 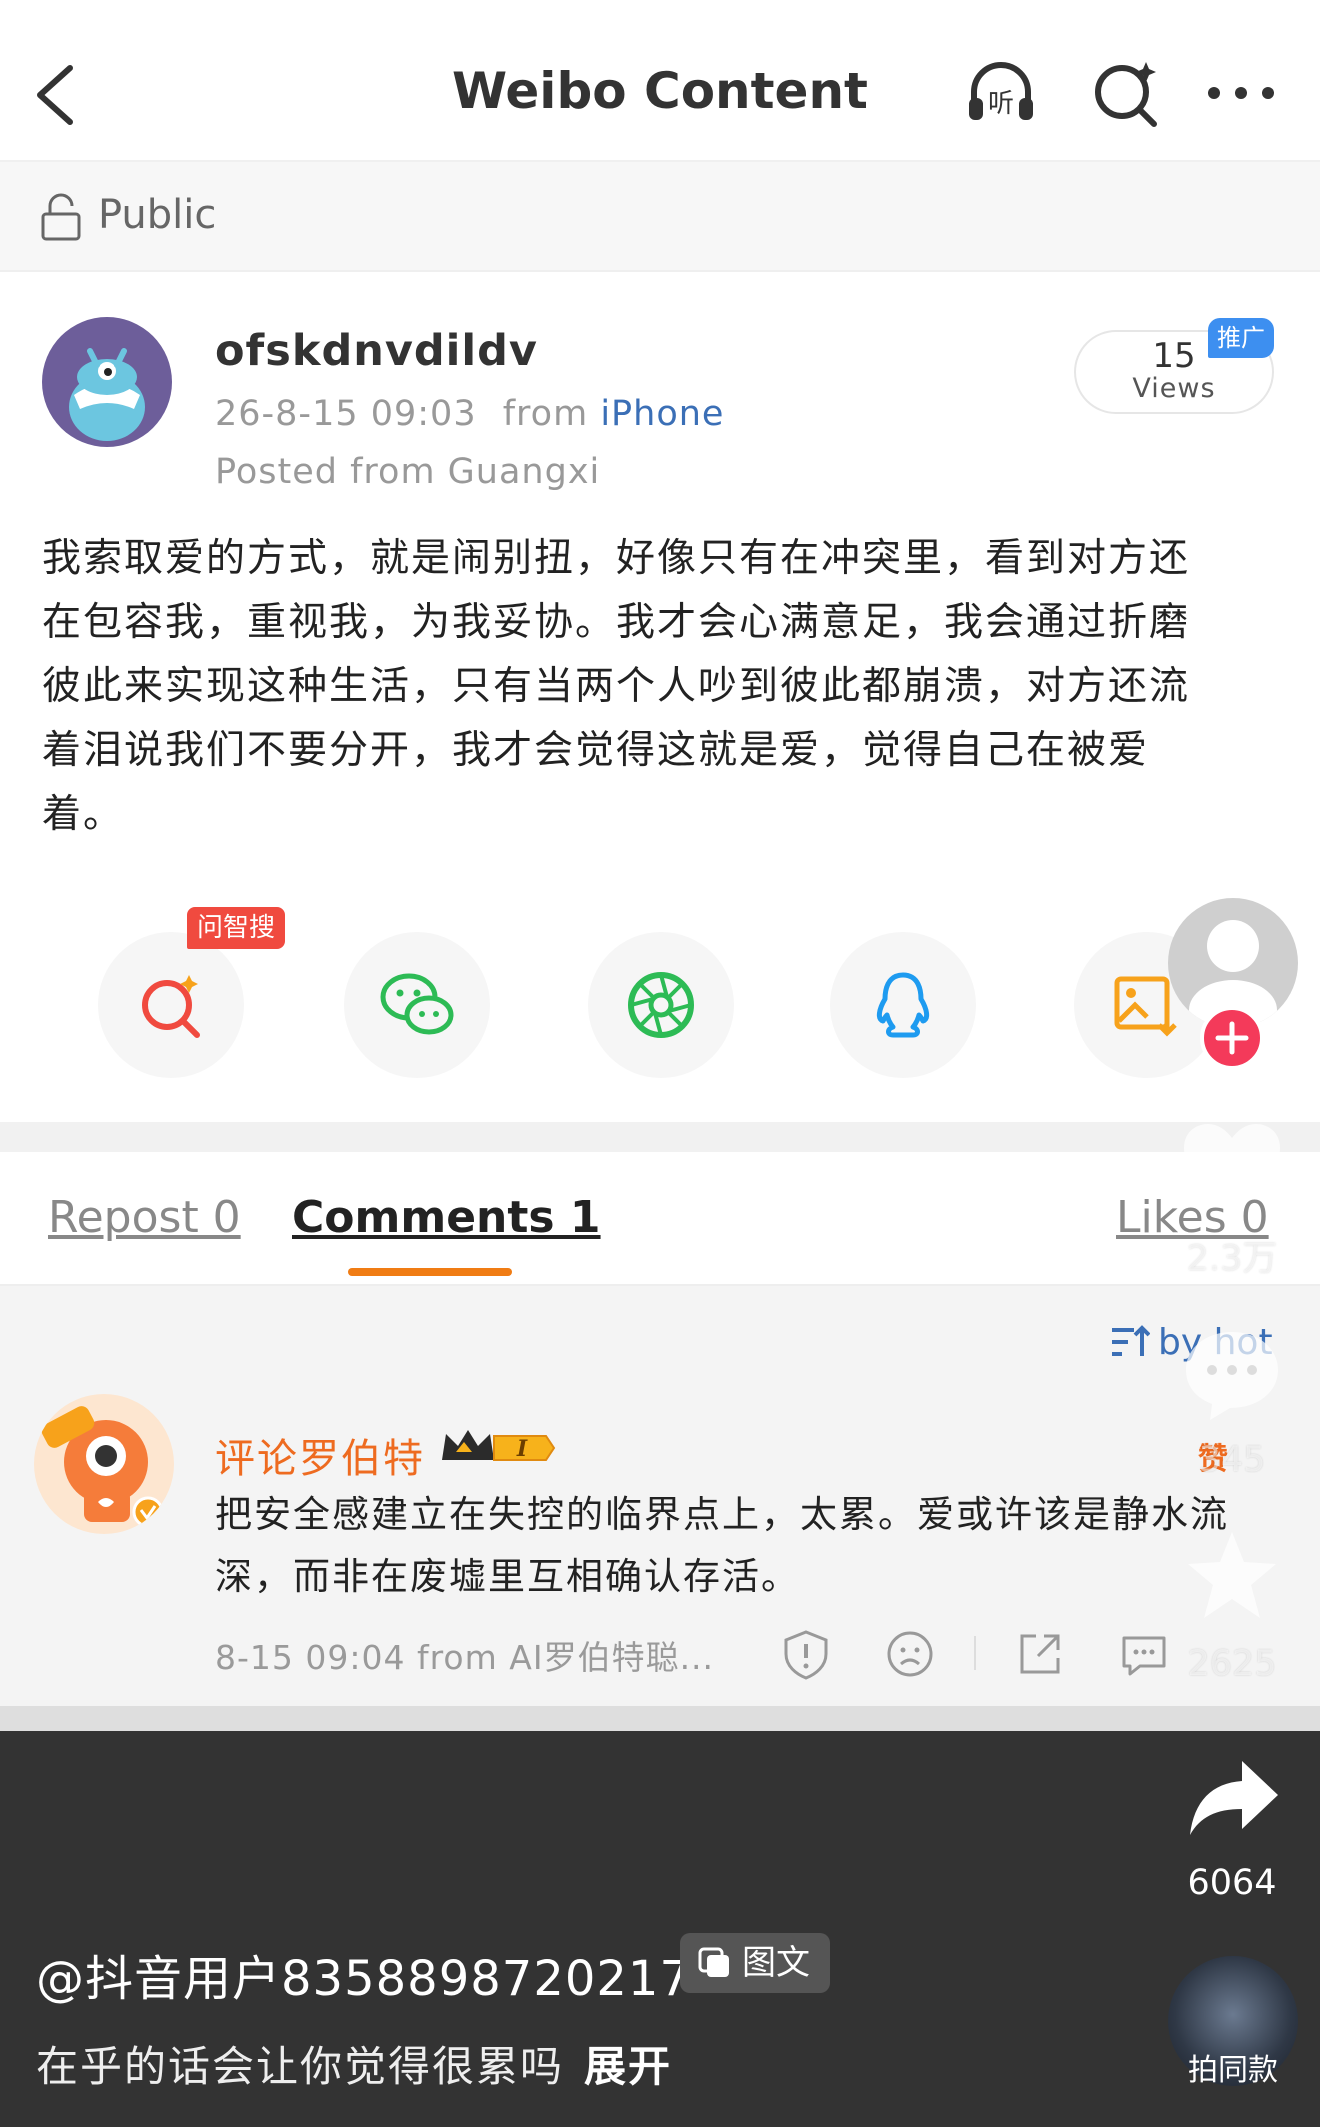 I want to click on share-comment-icon, so click(x=1040, y=1654).